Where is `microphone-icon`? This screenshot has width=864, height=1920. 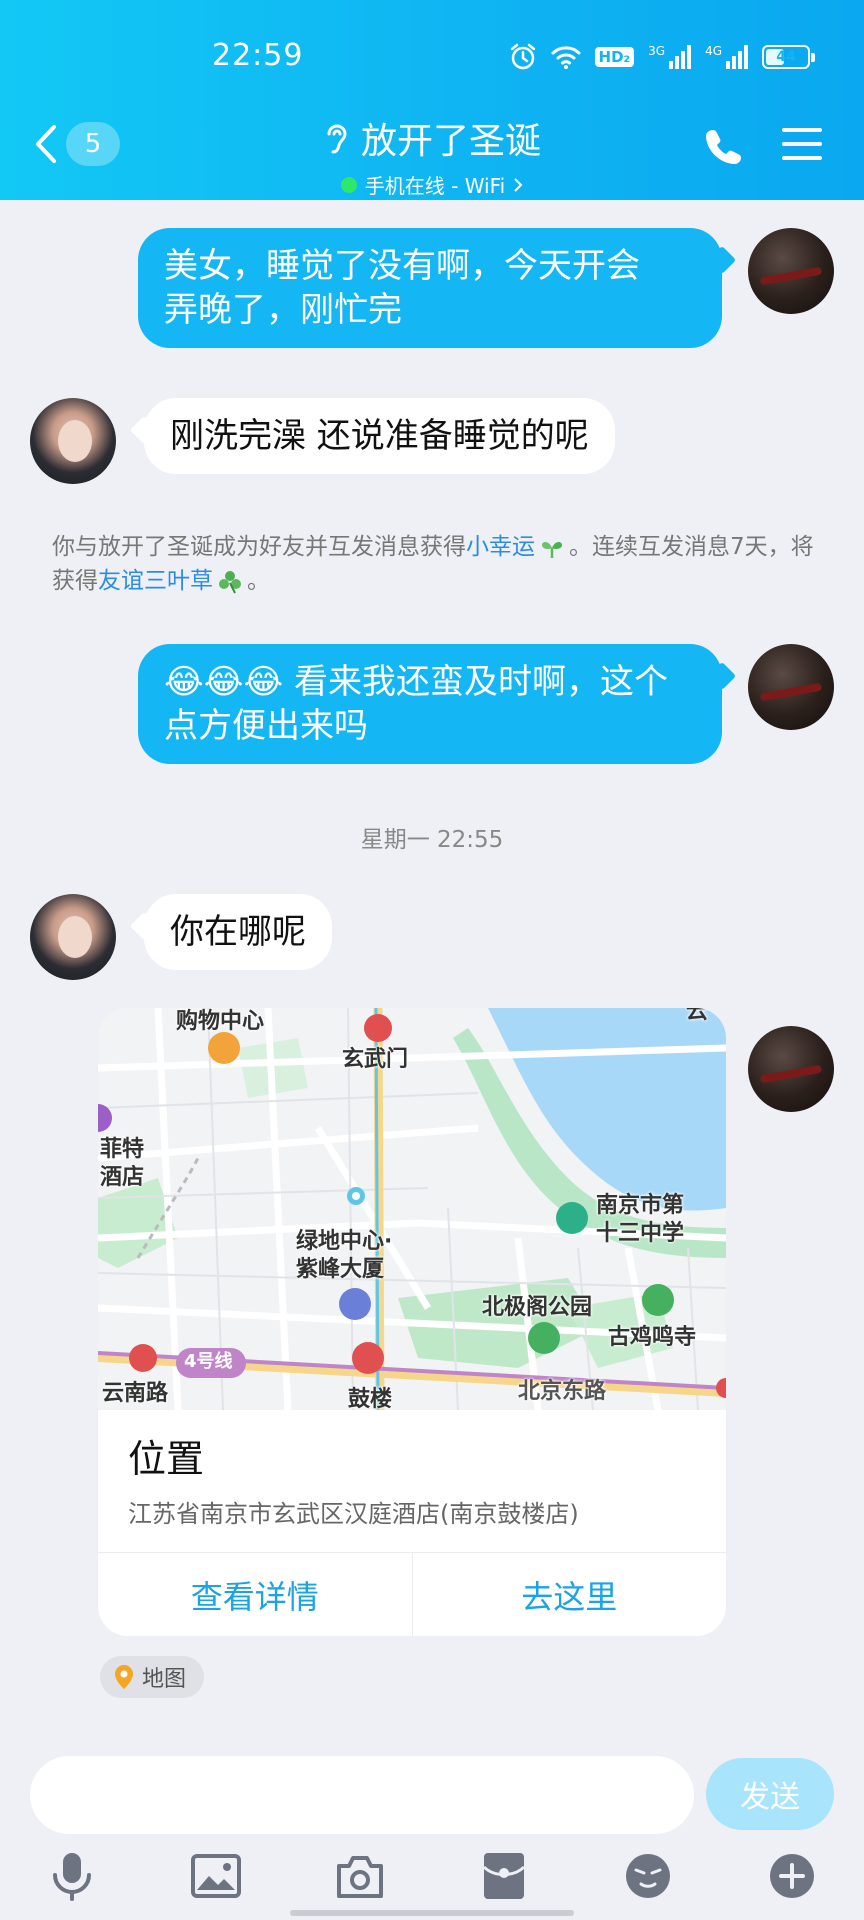 microphone-icon is located at coordinates (72, 1876).